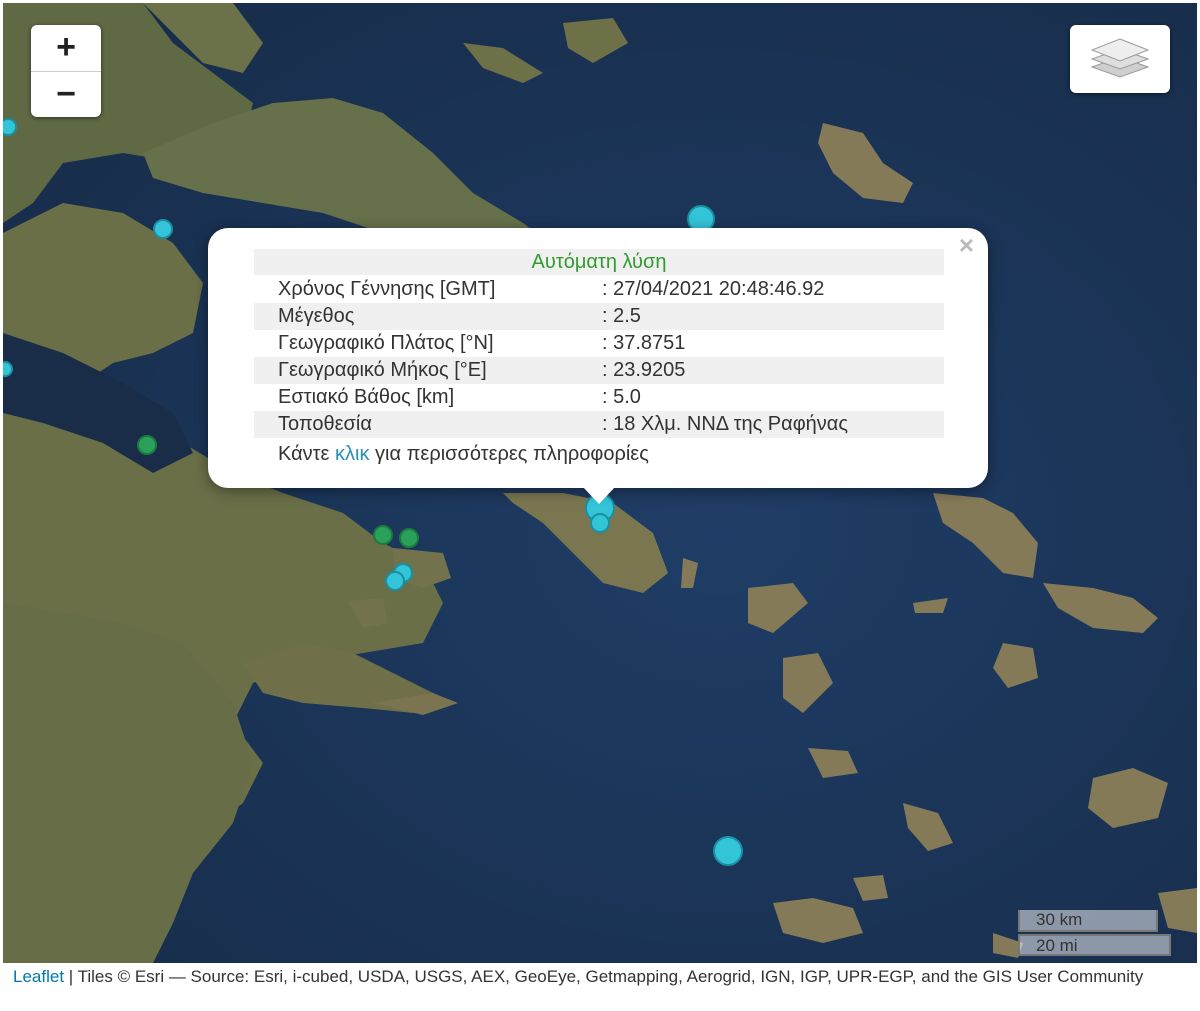  I want to click on more-info-suffix: για περισσότερες πληροφορίες, so click(509, 454).